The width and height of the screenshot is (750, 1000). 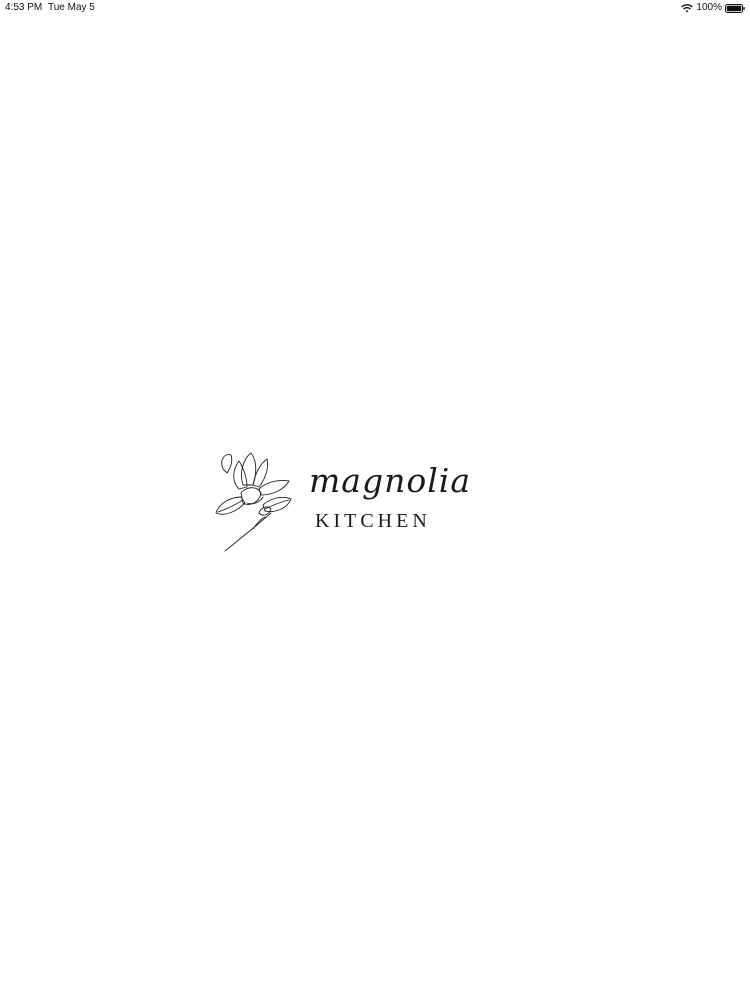 I want to click on status-indicators: 100%, so click(x=713, y=8).